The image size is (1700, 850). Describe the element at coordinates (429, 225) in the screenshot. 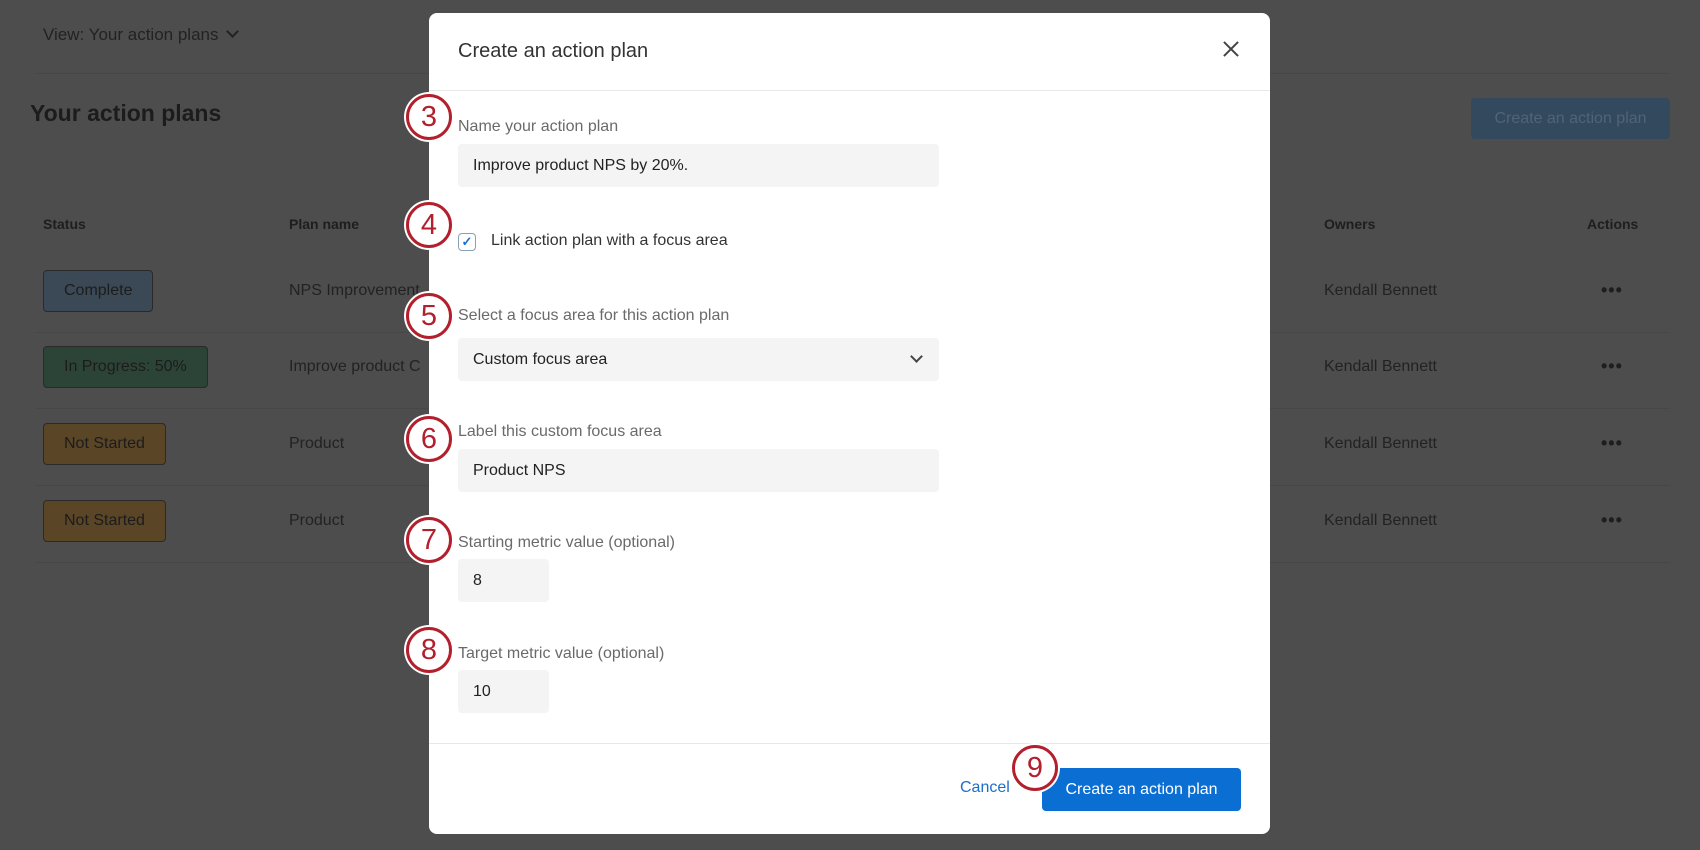

I see `step-marker-4: 4` at that location.